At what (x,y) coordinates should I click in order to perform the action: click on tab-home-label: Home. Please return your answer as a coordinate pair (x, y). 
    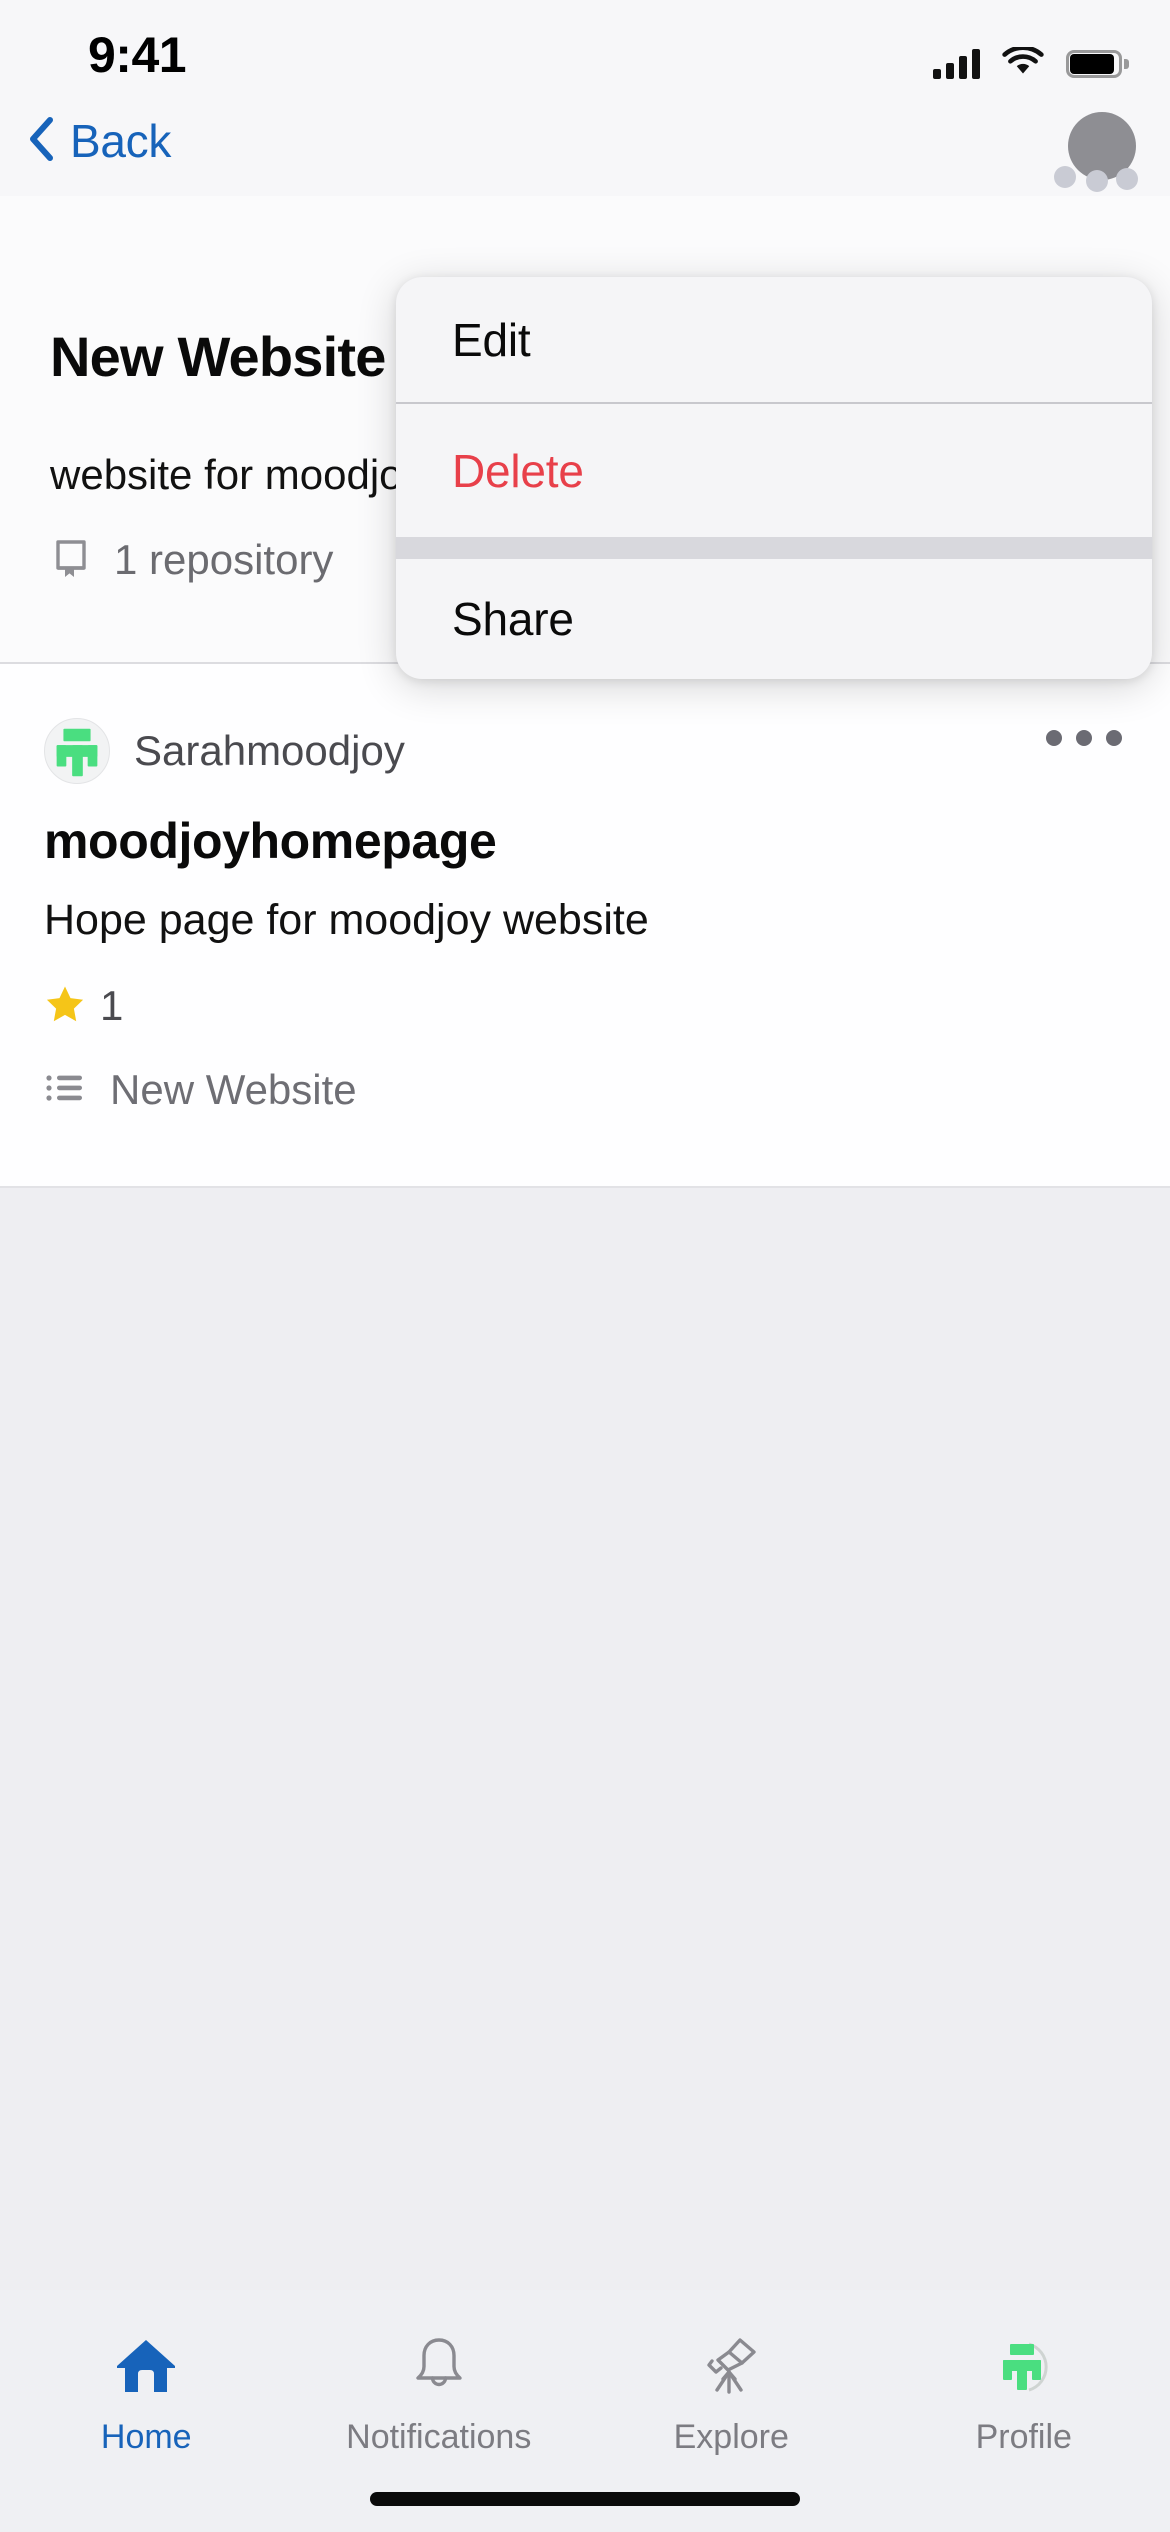
    Looking at the image, I should click on (146, 2437).